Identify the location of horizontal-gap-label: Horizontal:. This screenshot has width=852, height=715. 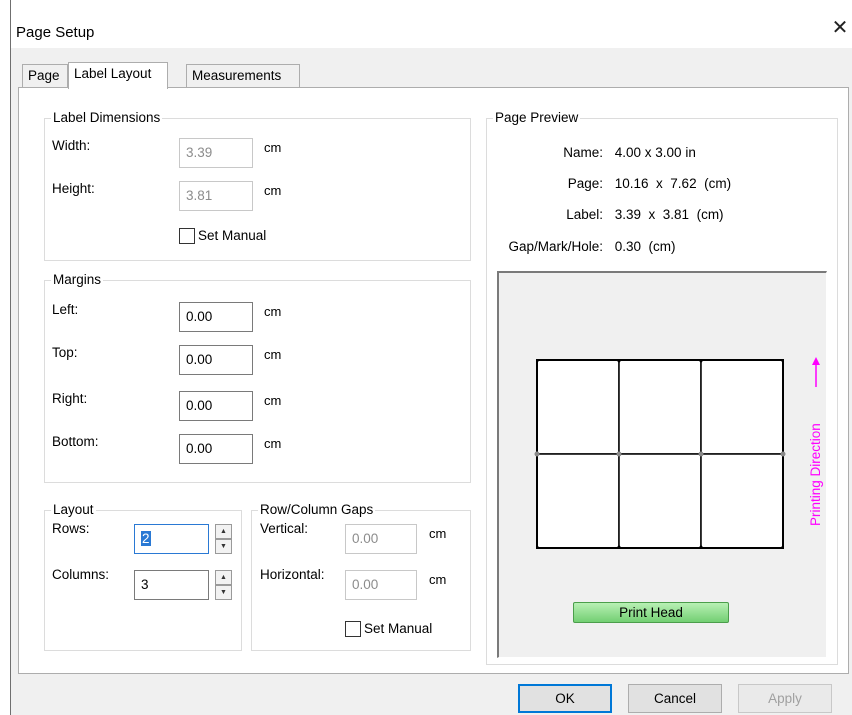
(292, 574).